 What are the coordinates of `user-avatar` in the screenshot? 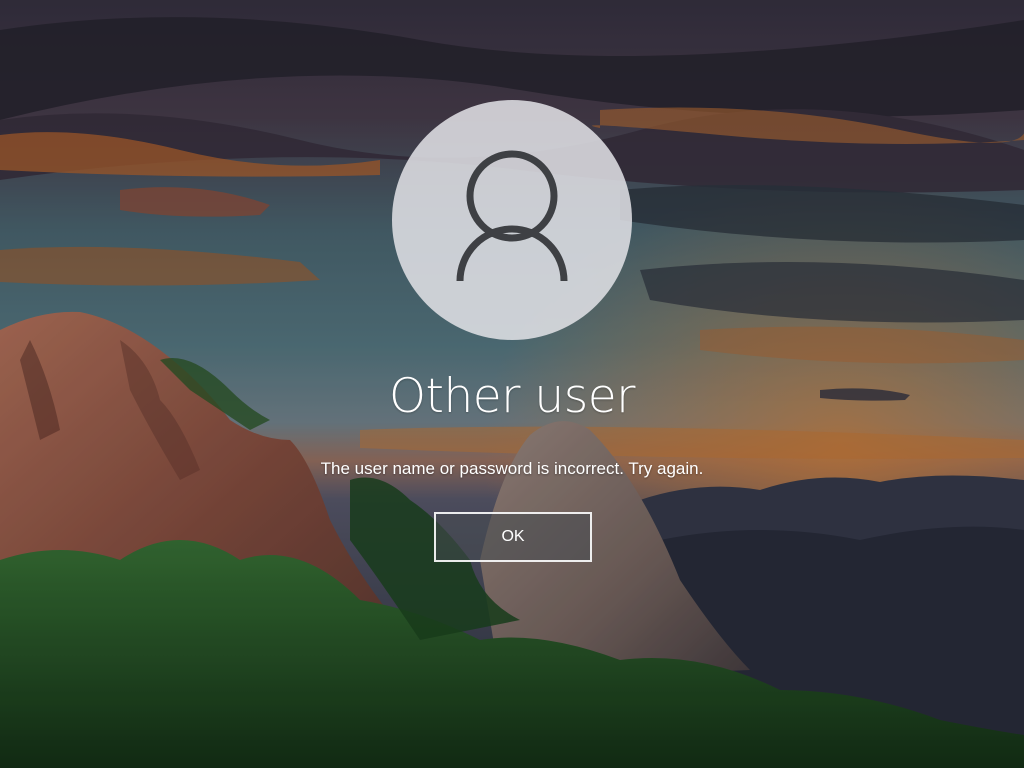 It's located at (512, 220).